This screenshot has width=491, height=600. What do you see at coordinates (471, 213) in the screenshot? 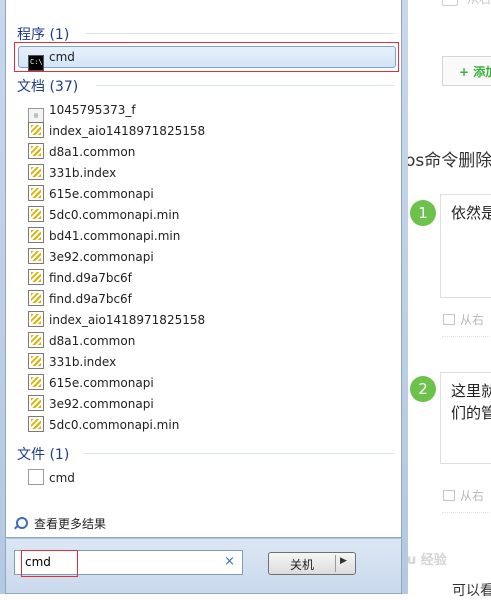
I see `step-1-text: 依然是` at bounding box center [471, 213].